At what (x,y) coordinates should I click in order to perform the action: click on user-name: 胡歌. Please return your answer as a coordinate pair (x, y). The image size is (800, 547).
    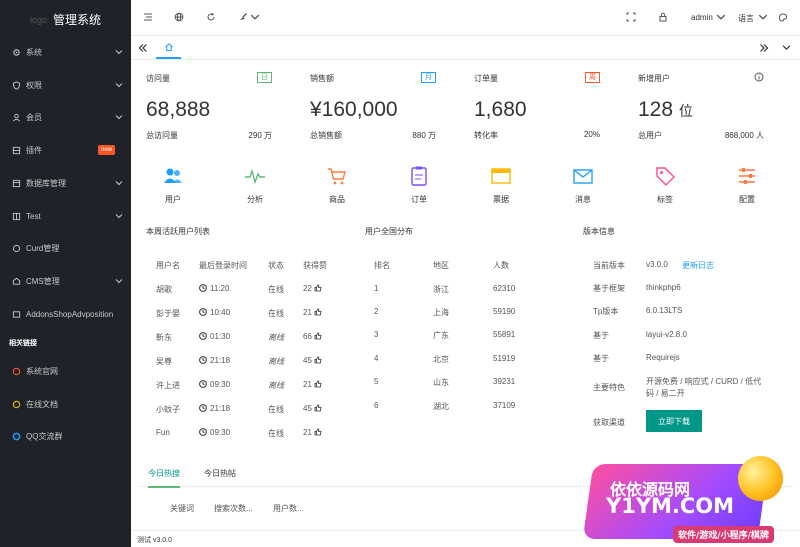
    Looking at the image, I should click on (164, 289).